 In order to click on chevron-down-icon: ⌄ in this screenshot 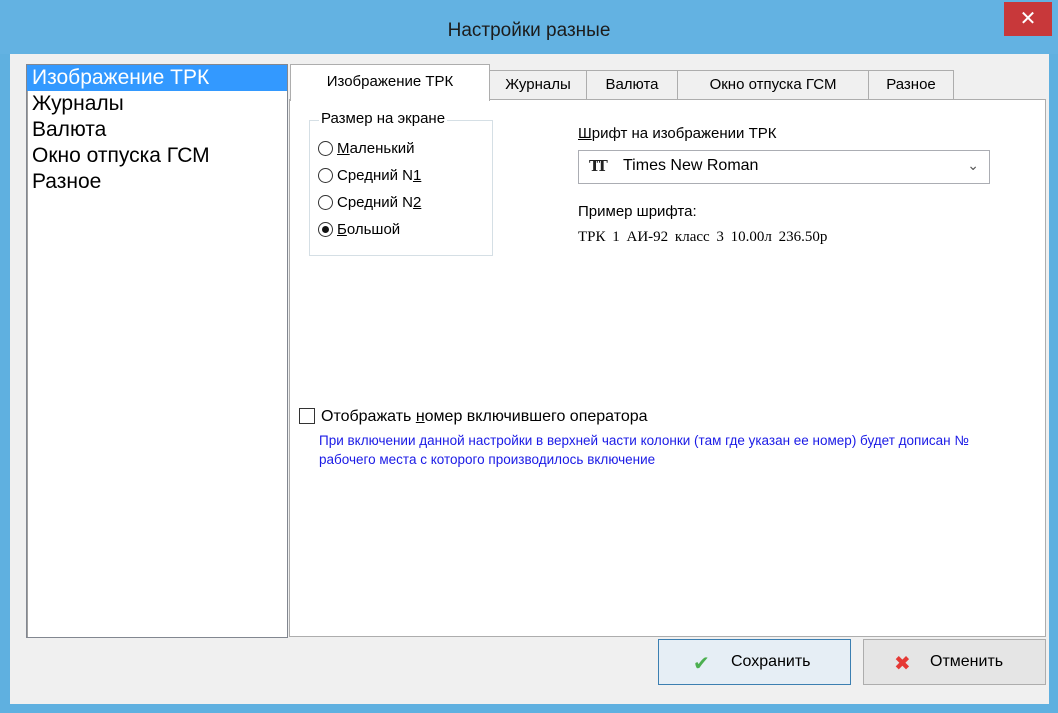, I will do `click(973, 165)`.